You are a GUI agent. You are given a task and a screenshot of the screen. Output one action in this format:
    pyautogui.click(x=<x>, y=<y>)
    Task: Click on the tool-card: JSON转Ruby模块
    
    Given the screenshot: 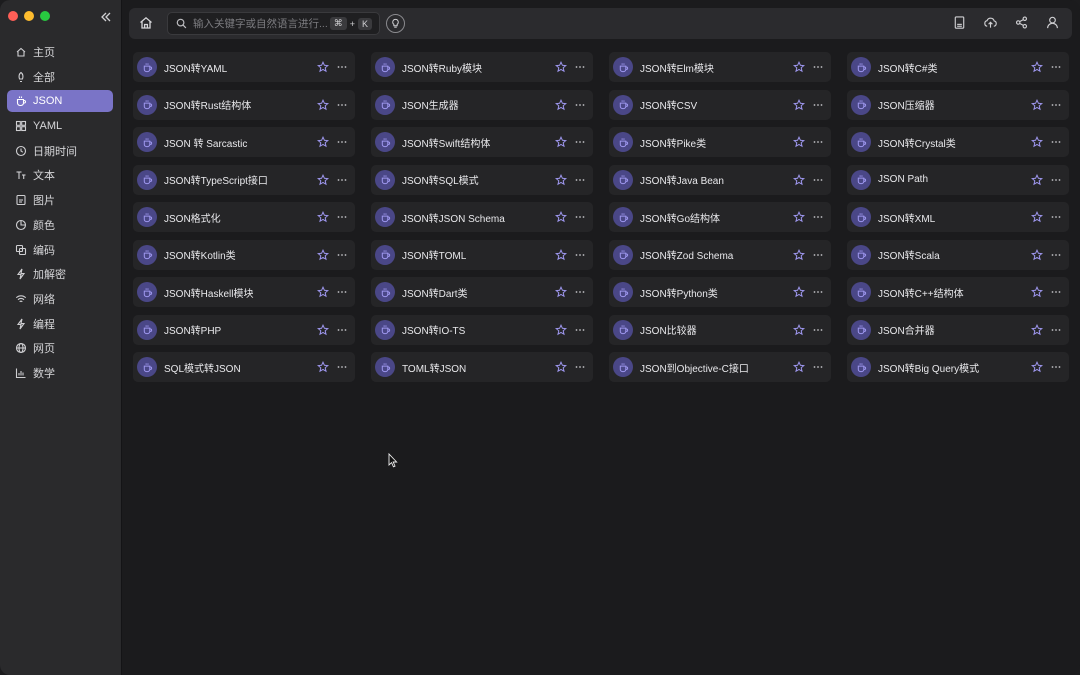 What is the action you would take?
    pyautogui.click(x=482, y=67)
    